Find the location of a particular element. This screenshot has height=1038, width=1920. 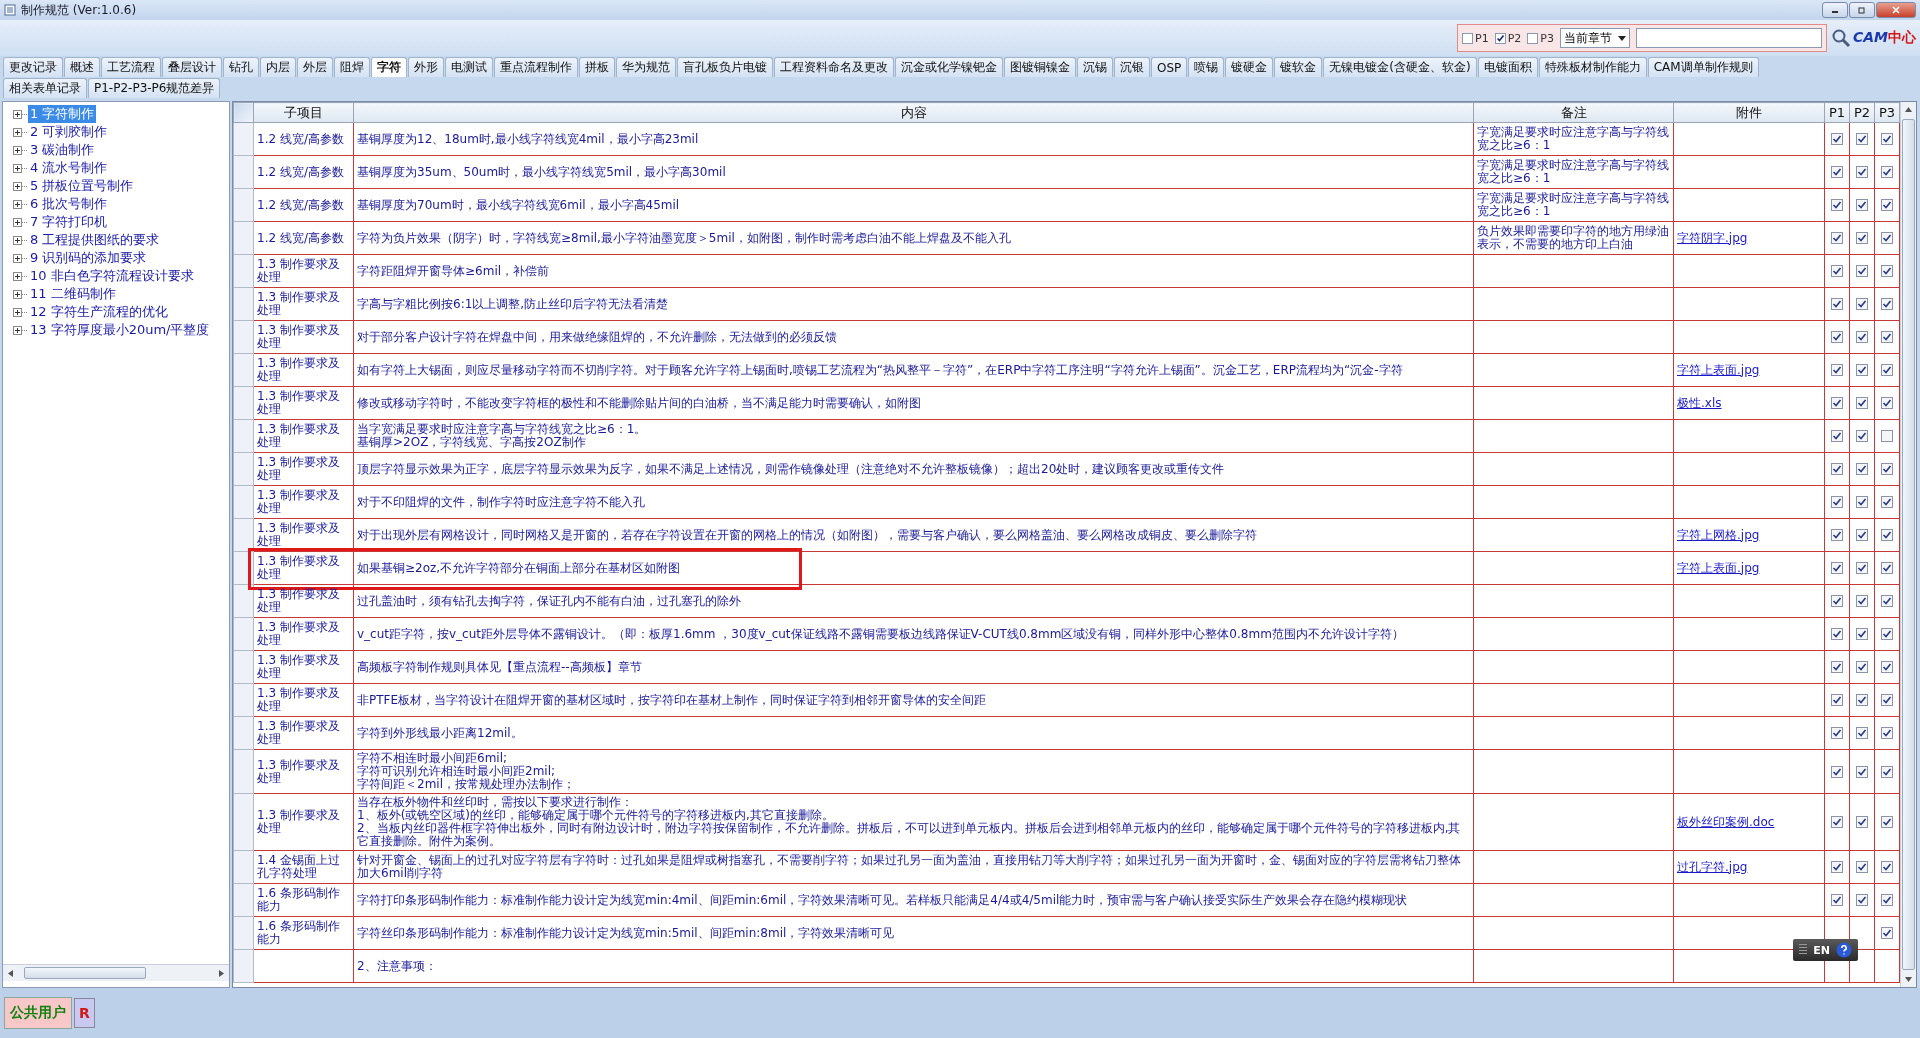

arrow-left-icon is located at coordinates (10, 973).